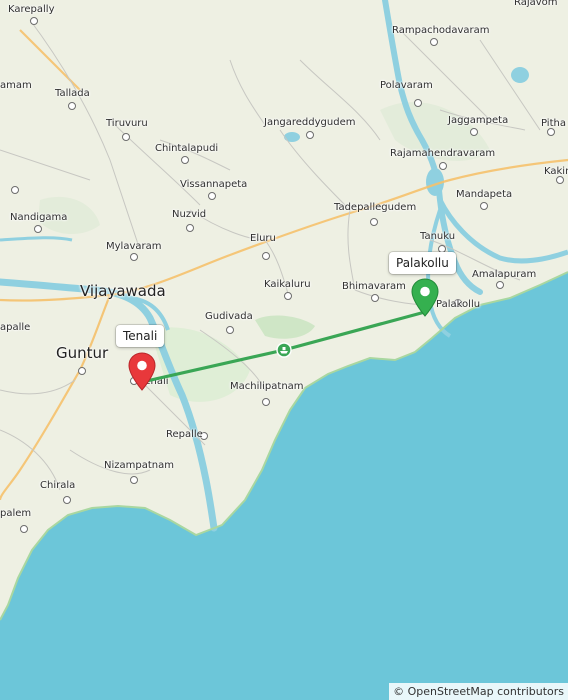  Describe the element at coordinates (425, 298) in the screenshot. I see `destination-pin-icon` at that location.